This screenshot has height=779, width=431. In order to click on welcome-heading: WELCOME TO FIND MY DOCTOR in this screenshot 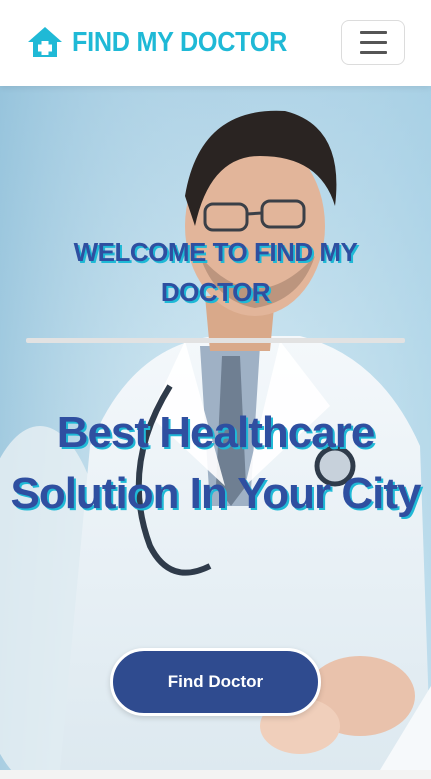, I will do `click(215, 272)`.